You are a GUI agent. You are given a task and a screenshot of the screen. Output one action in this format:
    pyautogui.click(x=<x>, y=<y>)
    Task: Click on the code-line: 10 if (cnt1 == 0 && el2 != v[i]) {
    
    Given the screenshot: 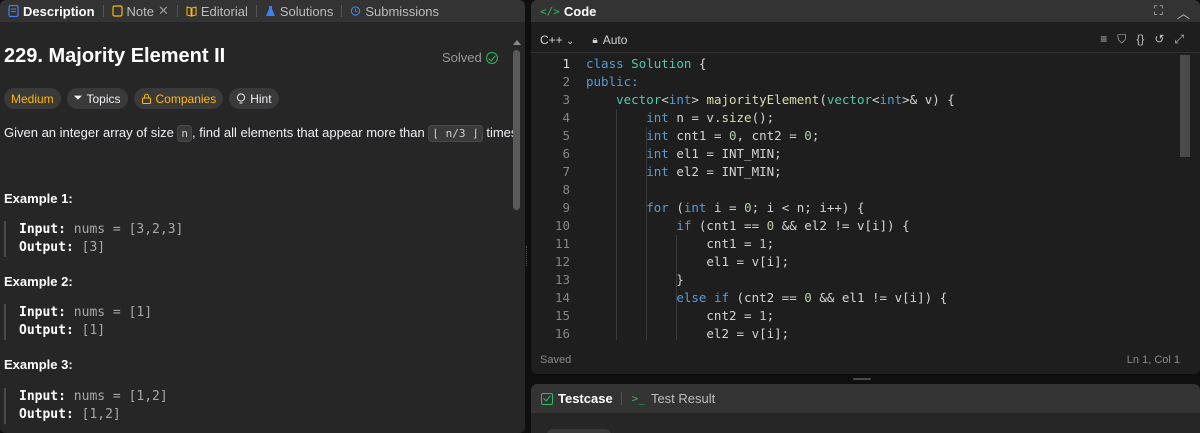 What is the action you would take?
    pyautogui.click(x=853, y=226)
    